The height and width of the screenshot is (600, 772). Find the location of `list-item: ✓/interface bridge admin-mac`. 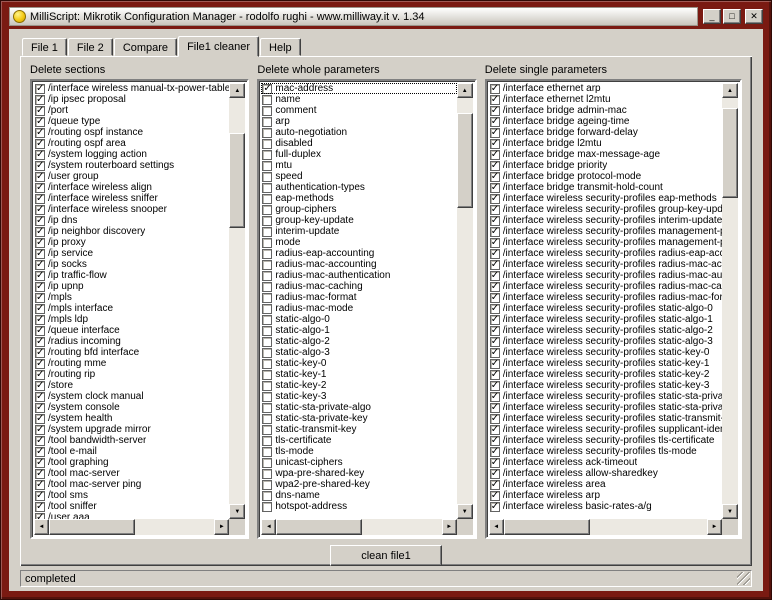

list-item: ✓/interface bridge admin-mac is located at coordinates (605, 110).